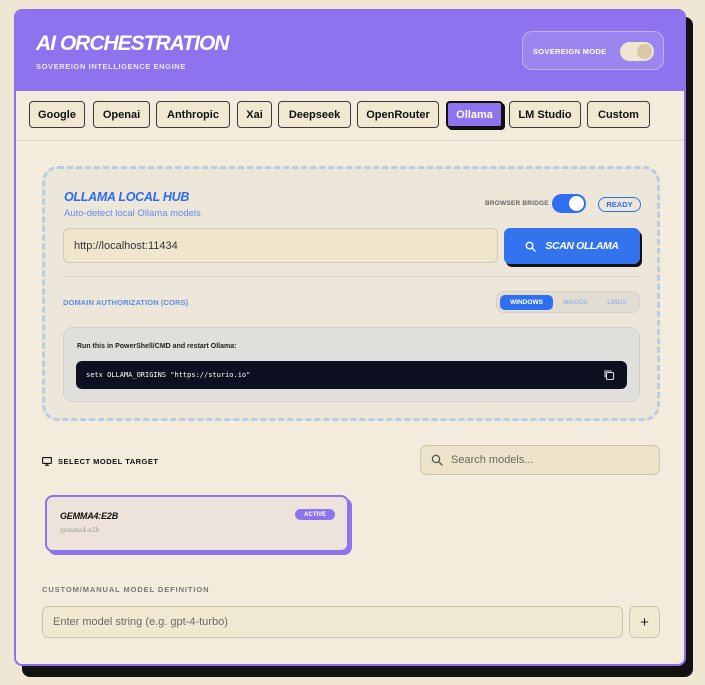 This screenshot has height=685, width=705. What do you see at coordinates (545, 114) in the screenshot?
I see `tab-lm-studio: LM Studio` at bounding box center [545, 114].